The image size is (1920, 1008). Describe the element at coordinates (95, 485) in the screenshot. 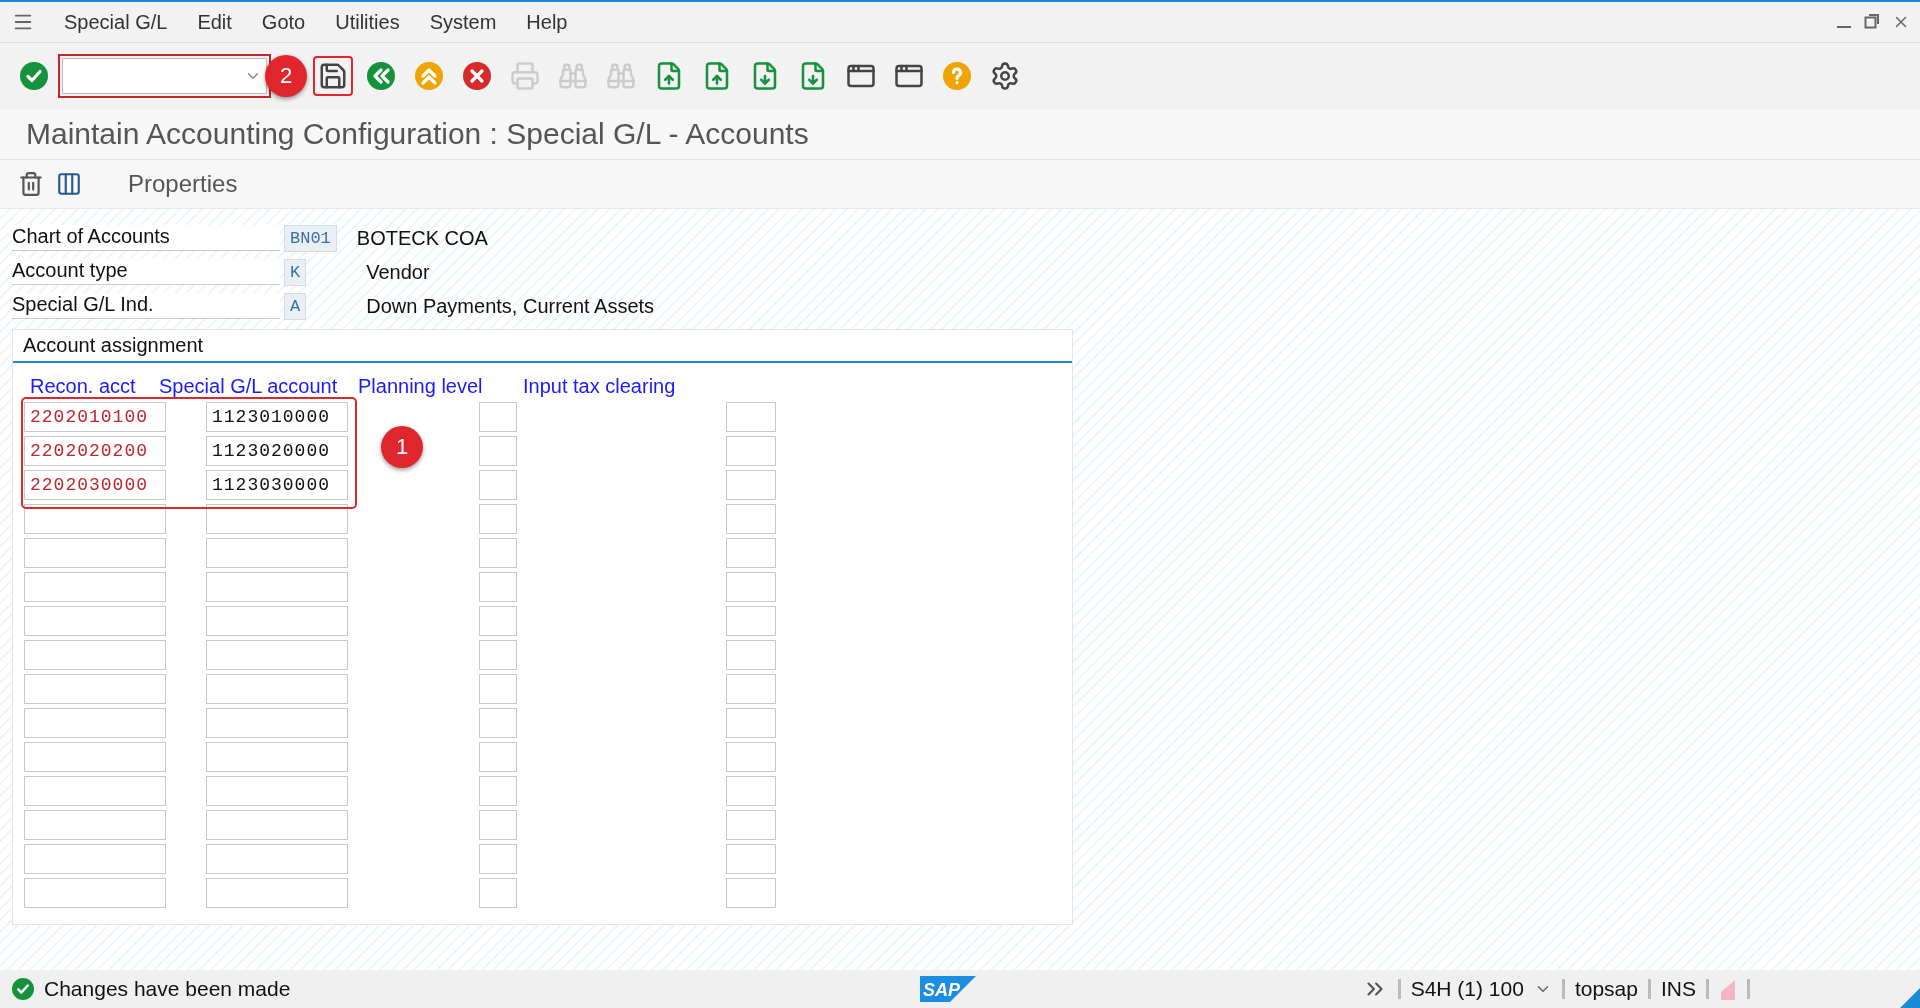

I see `recon-account-field: 2202030000` at that location.